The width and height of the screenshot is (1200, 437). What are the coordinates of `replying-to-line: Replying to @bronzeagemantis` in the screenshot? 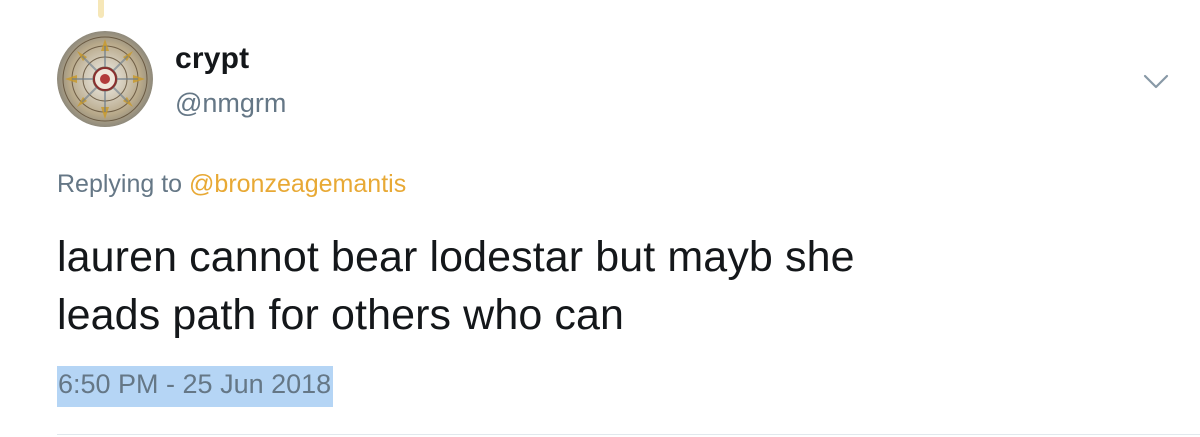 It's located at (231, 184).